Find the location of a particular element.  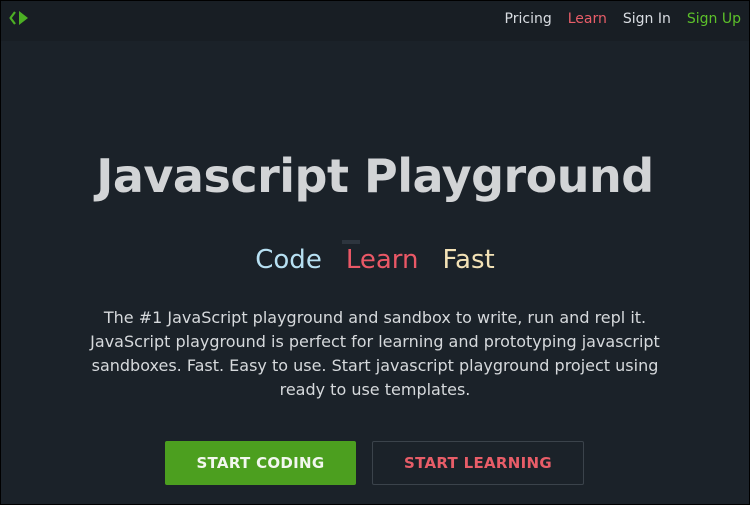

top-navbar: Pricing Learn Sign In Sign Up is located at coordinates (375, 21).